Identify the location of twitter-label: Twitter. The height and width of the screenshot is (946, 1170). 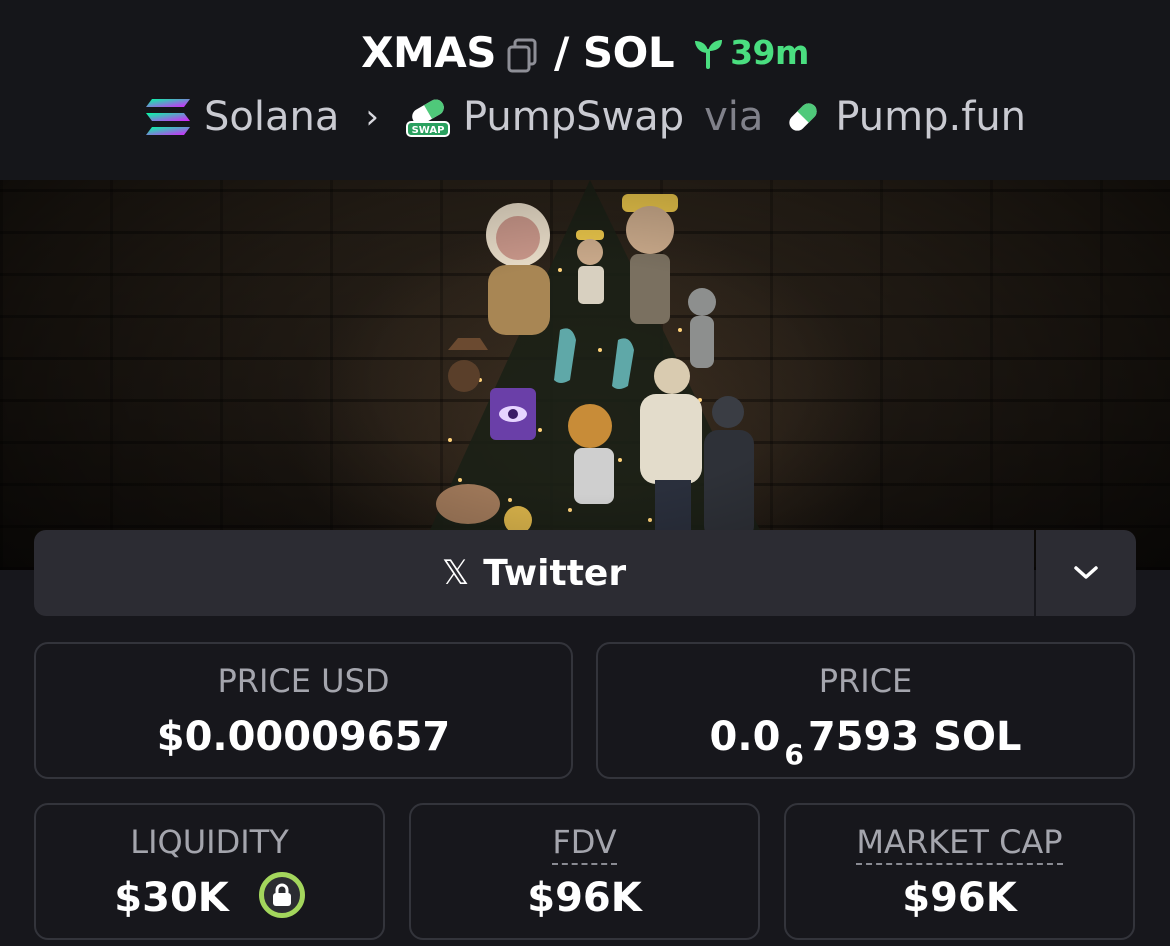
(555, 573).